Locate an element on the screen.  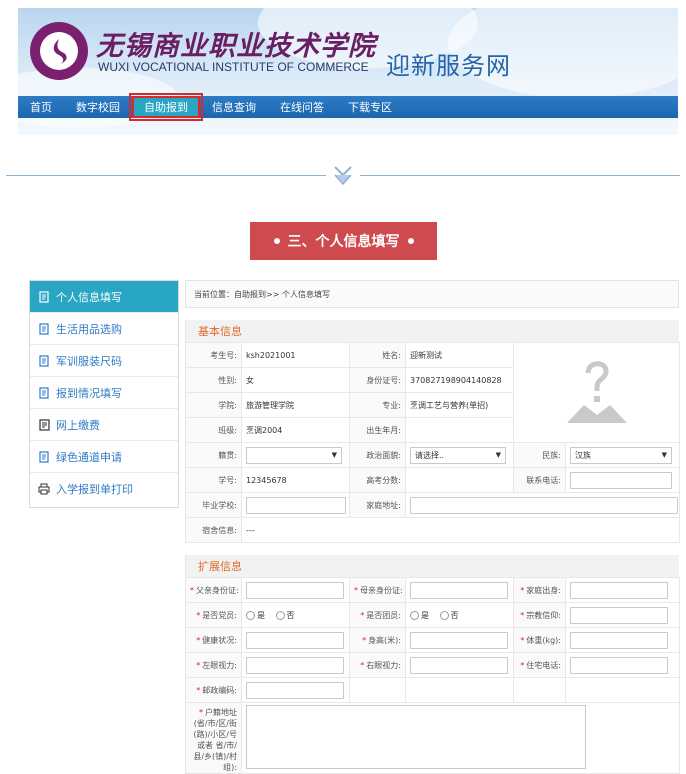
weight-label: 体重(kg): is located at coordinates (543, 640).